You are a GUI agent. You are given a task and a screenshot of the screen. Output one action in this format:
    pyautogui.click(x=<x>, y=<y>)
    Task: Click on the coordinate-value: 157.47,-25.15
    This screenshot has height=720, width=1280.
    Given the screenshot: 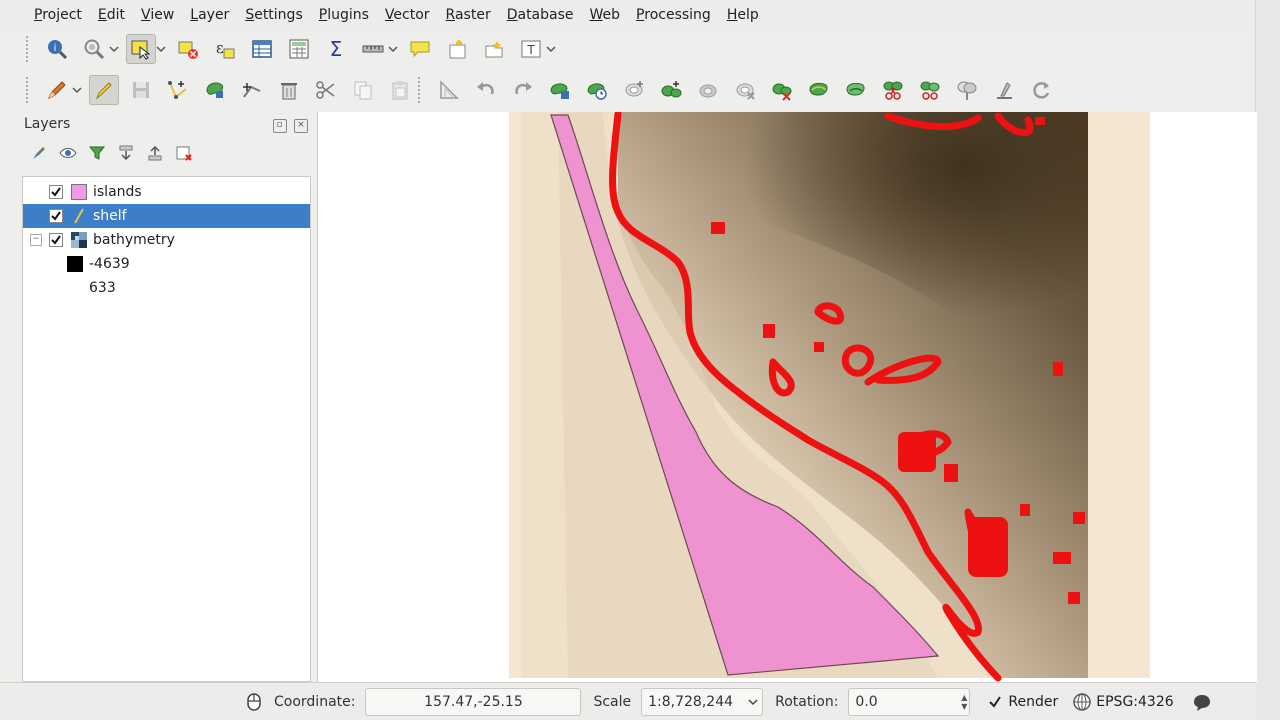 What is the action you would take?
    pyautogui.click(x=473, y=701)
    